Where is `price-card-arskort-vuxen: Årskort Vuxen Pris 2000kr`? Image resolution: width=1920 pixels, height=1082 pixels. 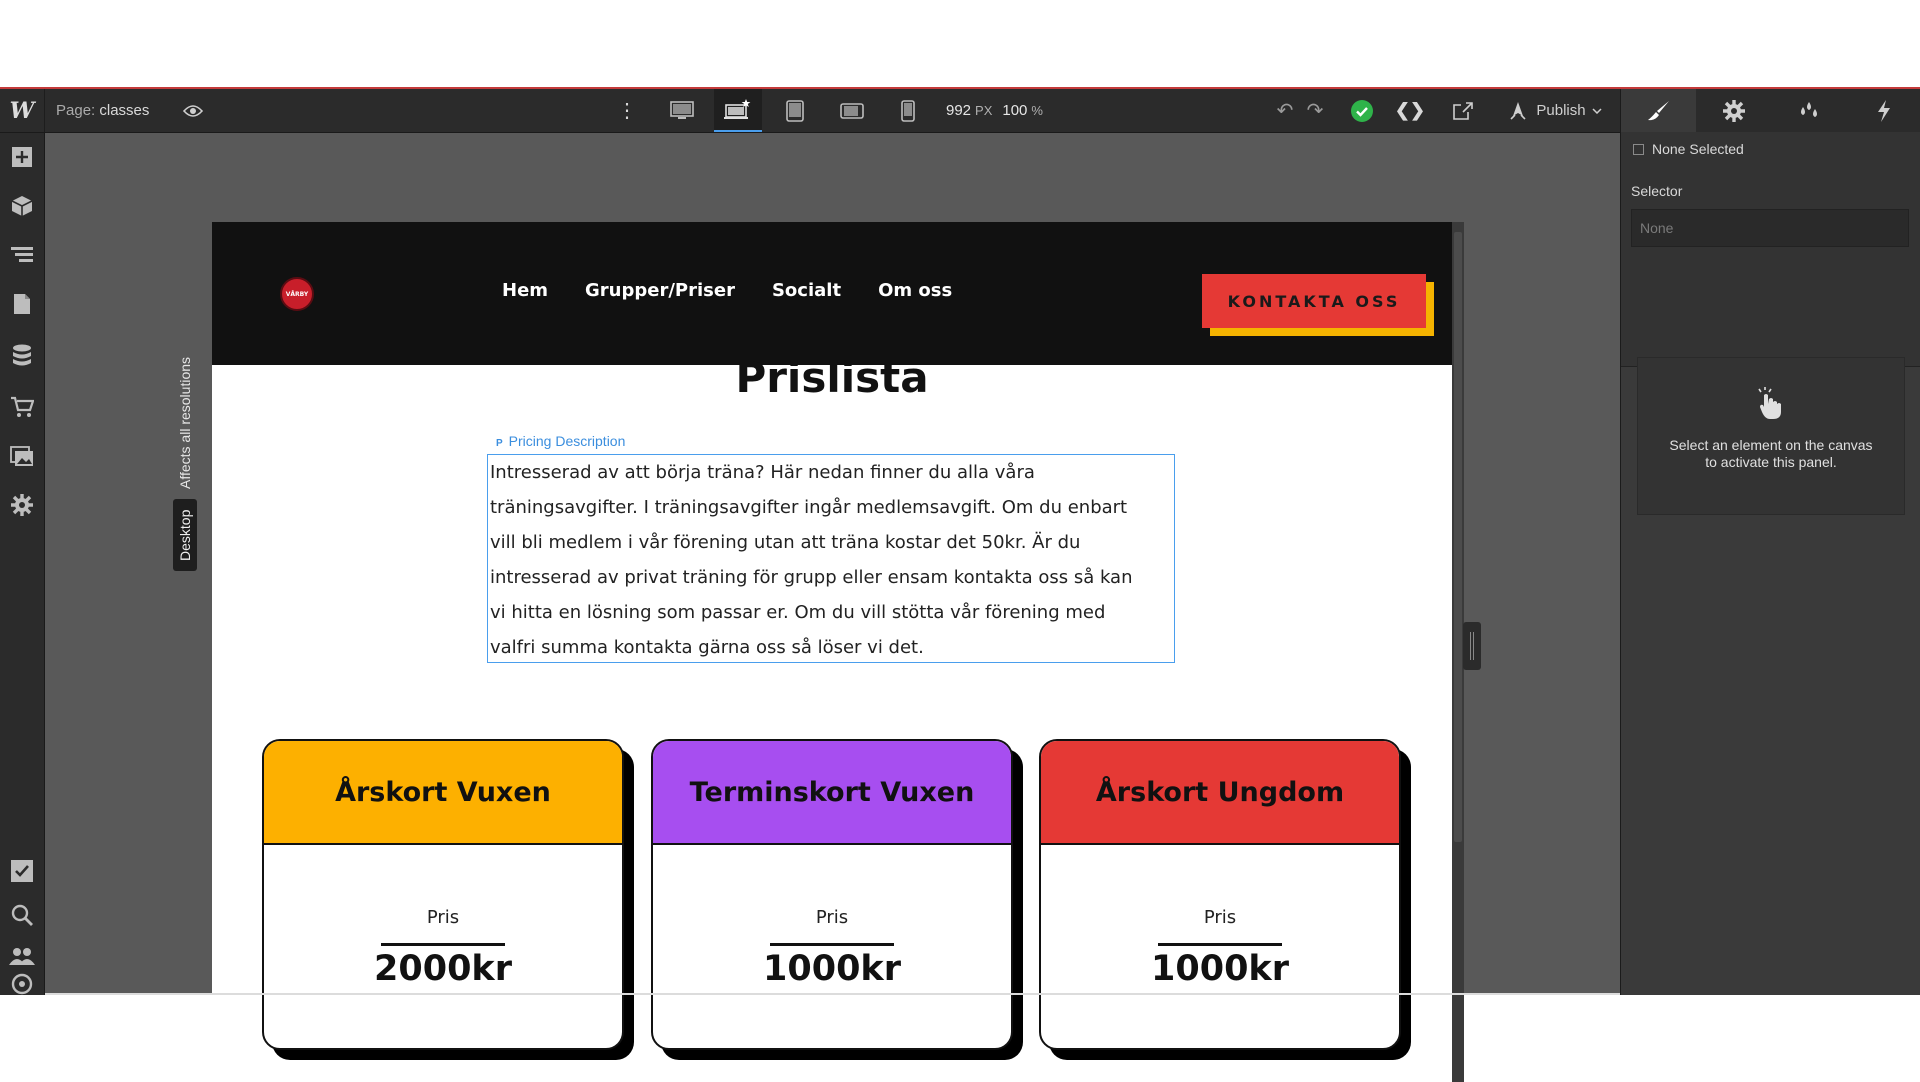 price-card-arskort-vuxen: Årskort Vuxen Pris 2000kr is located at coordinates (448, 899).